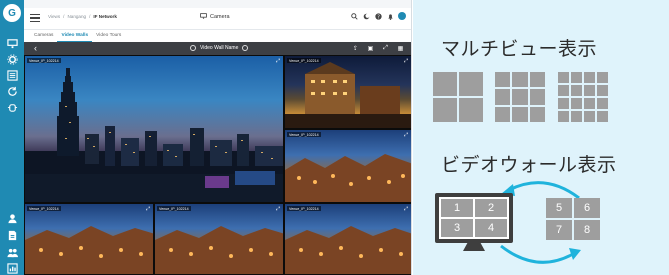  What do you see at coordinates (559, 208) in the screenshot?
I see `screen-cell: 5` at bounding box center [559, 208].